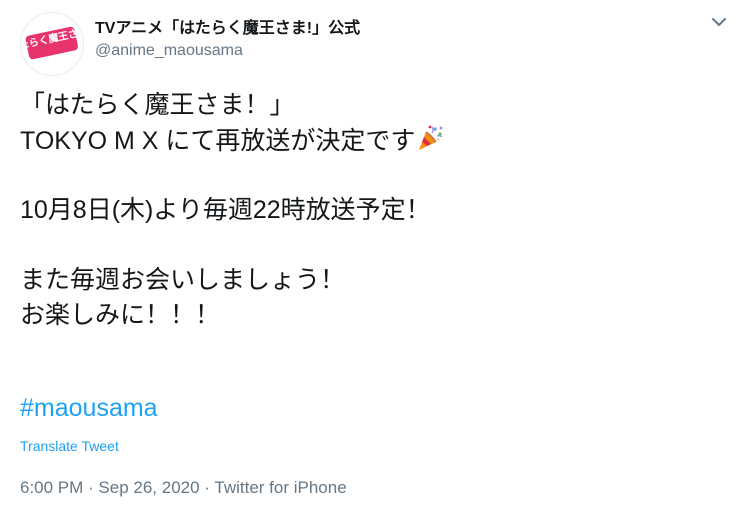 The height and width of the screenshot is (514, 747). I want to click on avatar-logo-icon: はたらく魔王さま!, so click(52, 44).